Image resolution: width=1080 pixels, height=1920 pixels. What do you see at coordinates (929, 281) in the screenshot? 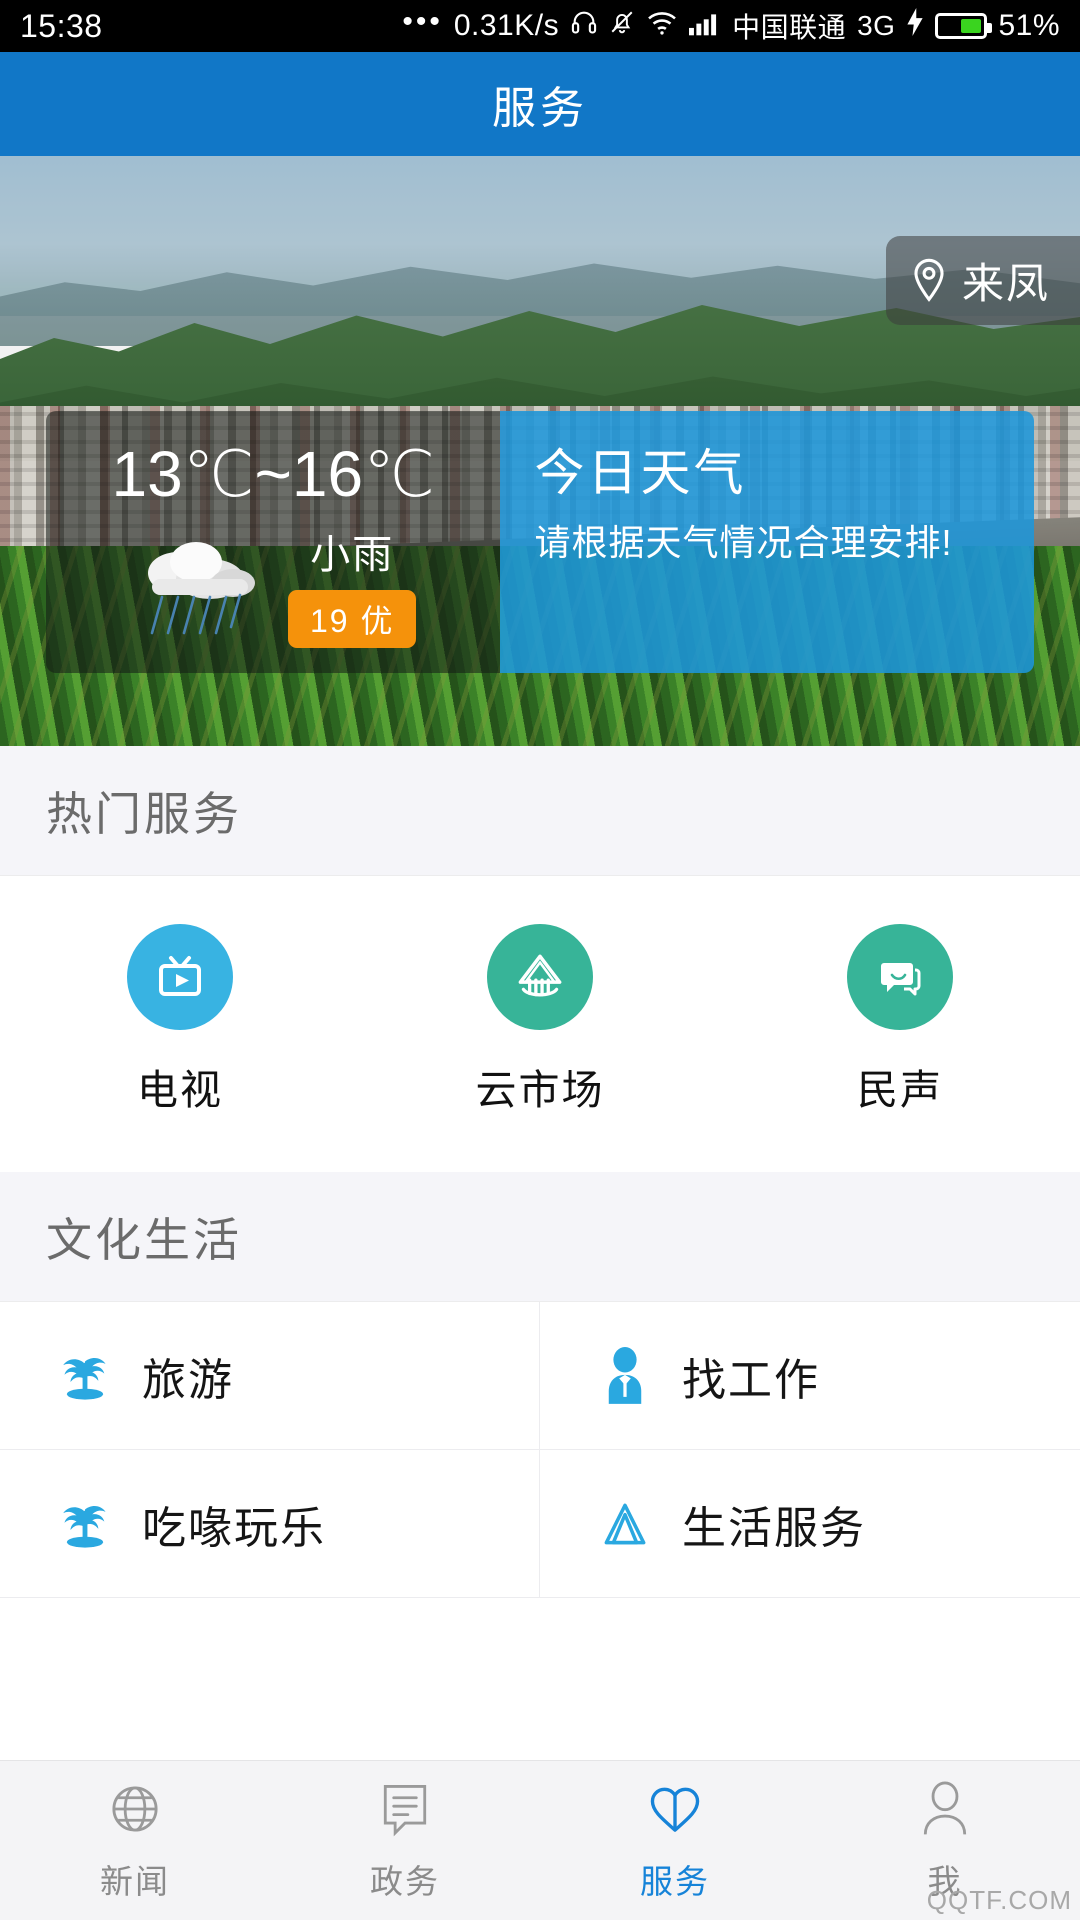
I see `location-pin-icon` at bounding box center [929, 281].